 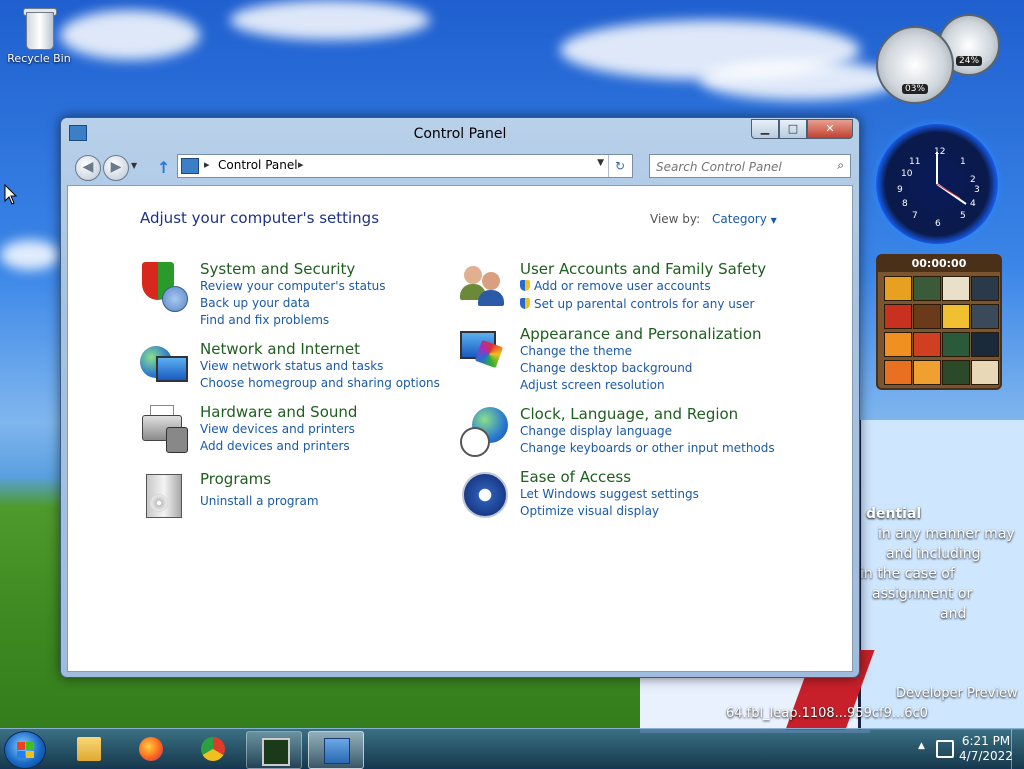 What do you see at coordinates (190, 166) in the screenshot?
I see `control-panel-icon` at bounding box center [190, 166].